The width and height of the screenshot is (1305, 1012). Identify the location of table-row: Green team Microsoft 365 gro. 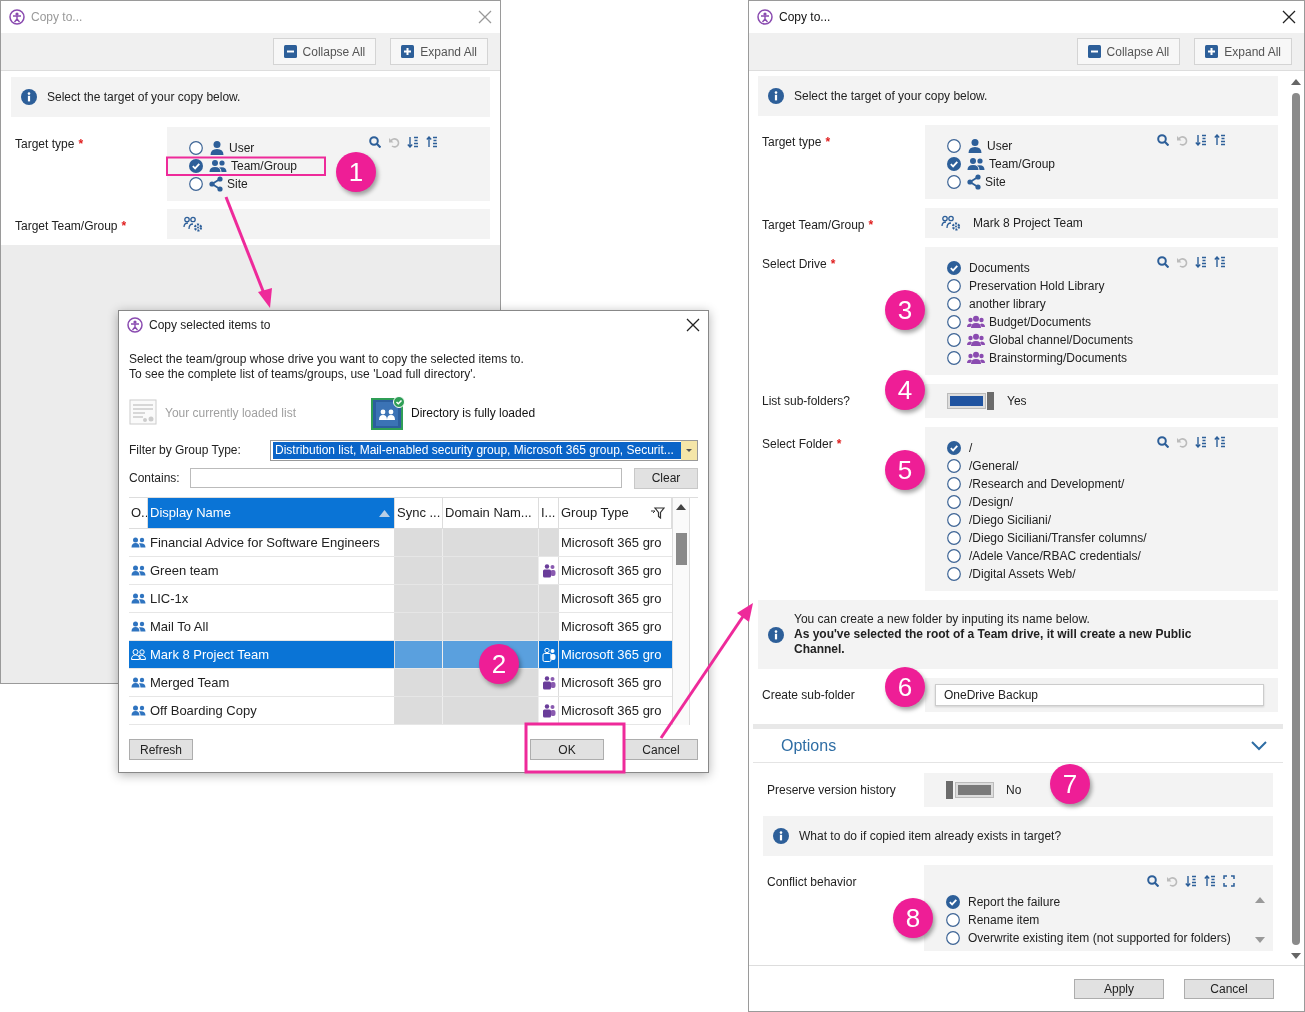
(400, 571).